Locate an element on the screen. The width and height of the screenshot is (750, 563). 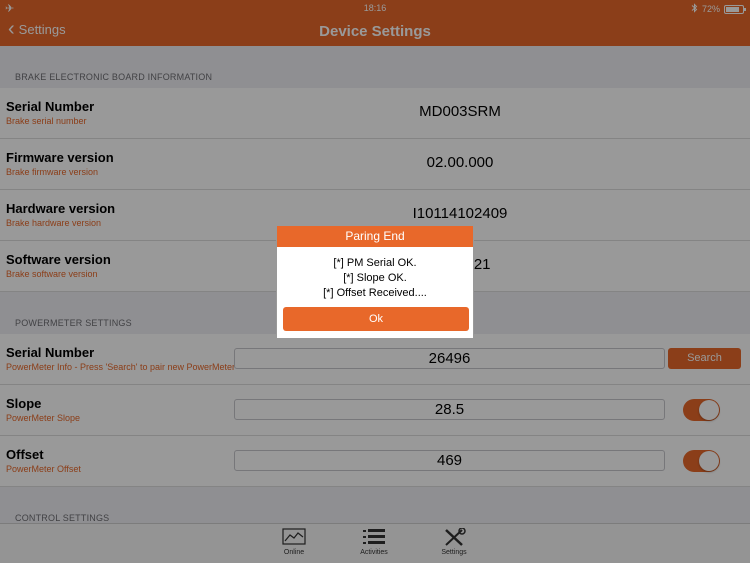
ok-button: Ok is located at coordinates (376, 319).